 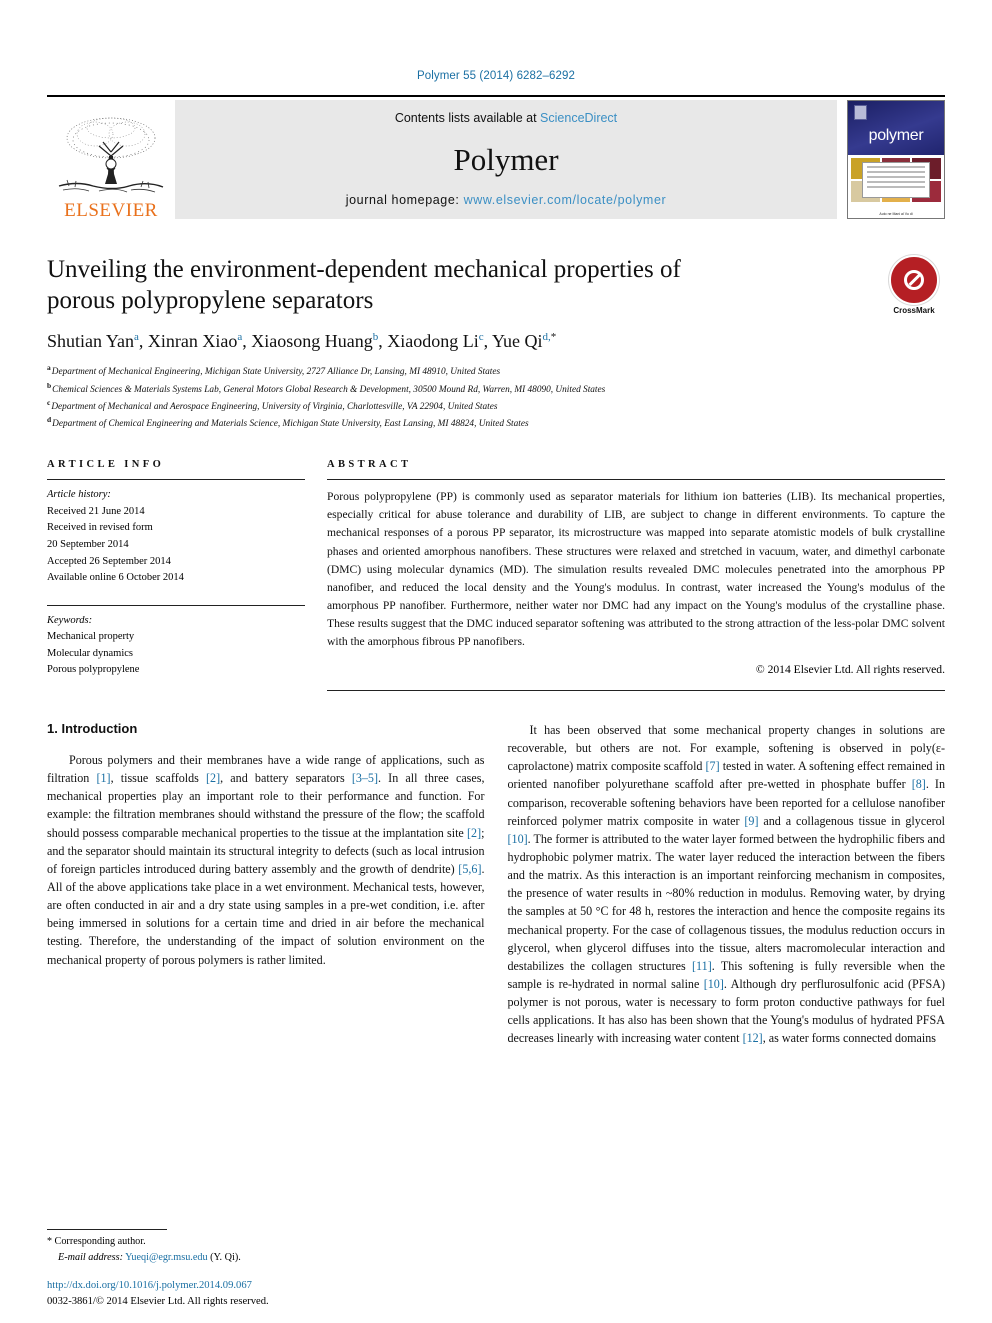 What do you see at coordinates (365, 778) in the screenshot?
I see `citation-3-5: [3–5]` at bounding box center [365, 778].